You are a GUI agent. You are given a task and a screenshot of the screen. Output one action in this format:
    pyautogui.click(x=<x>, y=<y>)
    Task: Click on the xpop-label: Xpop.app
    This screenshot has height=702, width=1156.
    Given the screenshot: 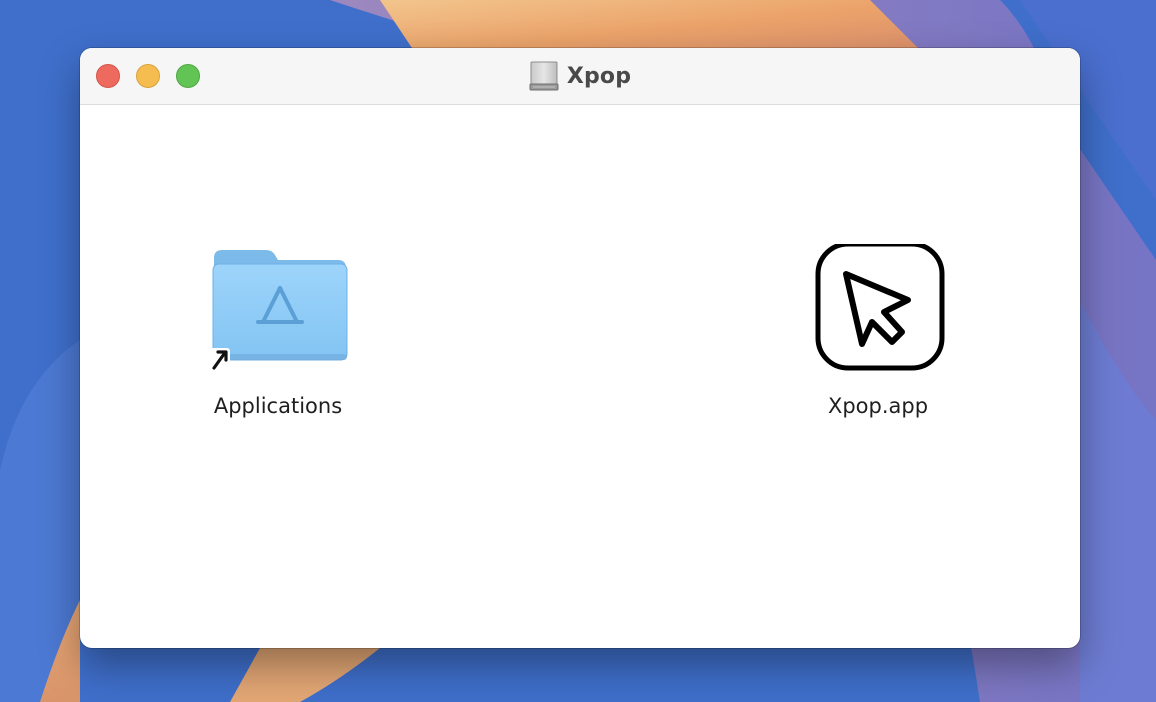 What is the action you would take?
    pyautogui.click(x=878, y=406)
    